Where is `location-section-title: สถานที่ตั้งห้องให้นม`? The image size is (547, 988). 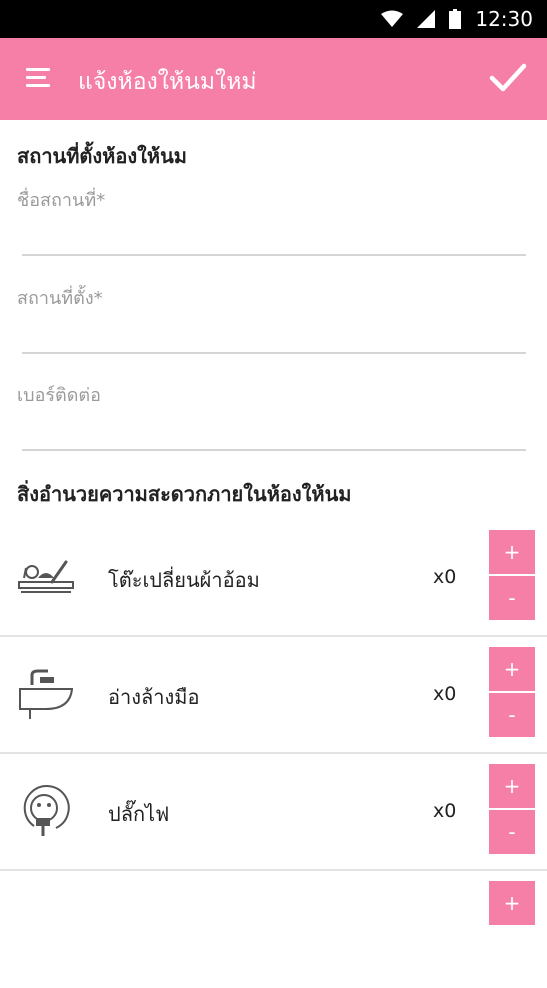 location-section-title: สถานที่ตั้งห้องให้นม is located at coordinates (102, 156).